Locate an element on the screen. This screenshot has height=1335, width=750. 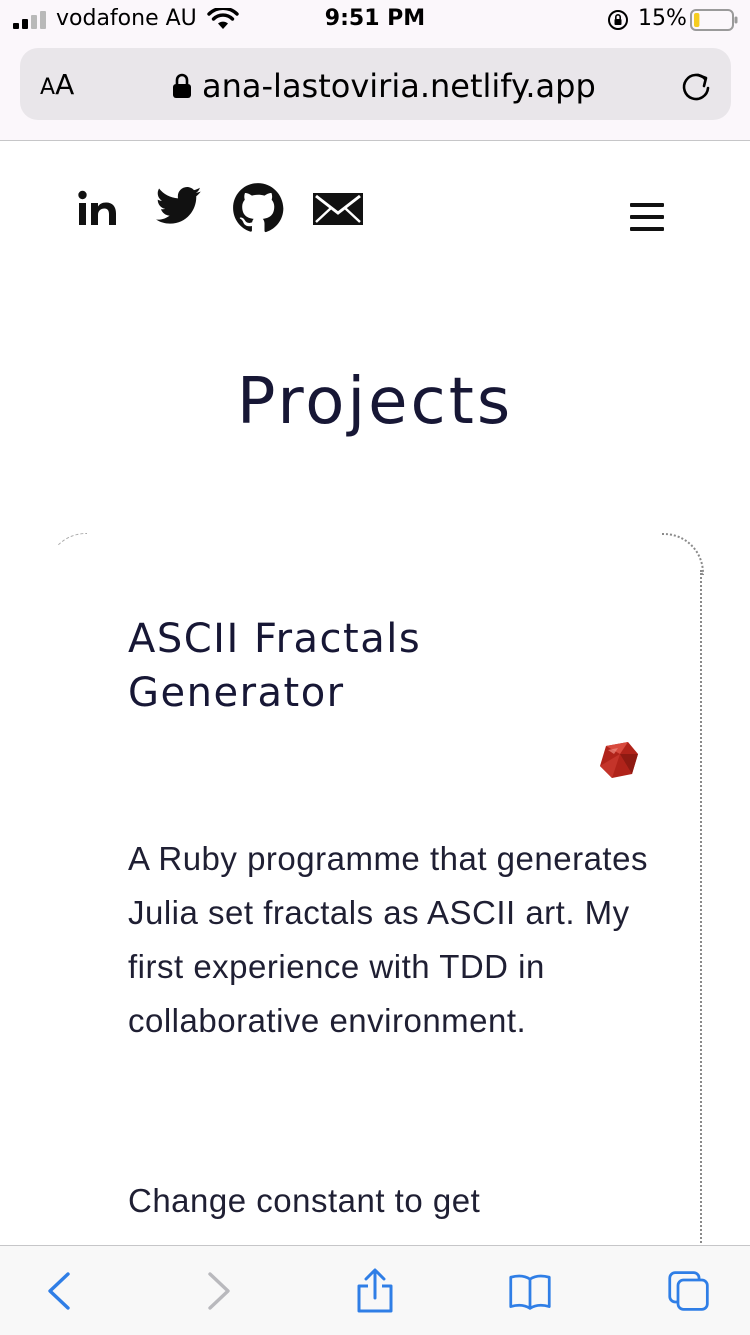
back-icon is located at coordinates (60, 1291).